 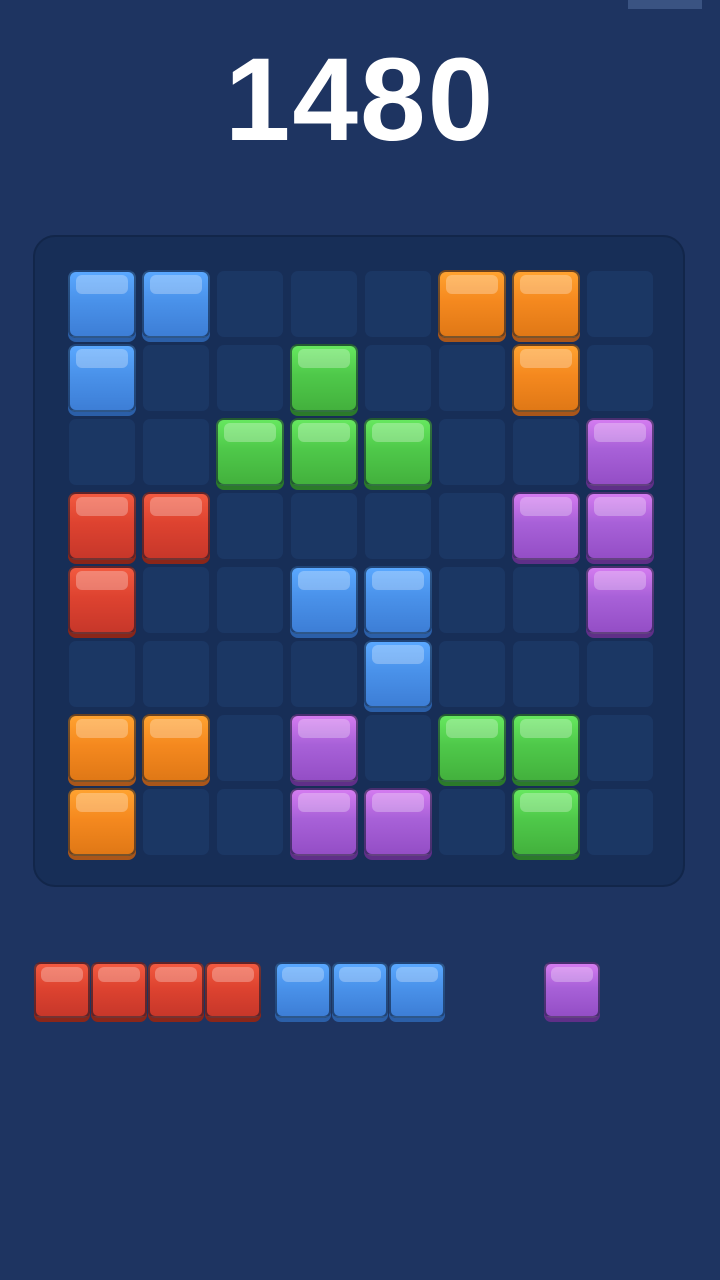 What do you see at coordinates (250, 600) in the screenshot?
I see `board-cell-r5-c3` at bounding box center [250, 600].